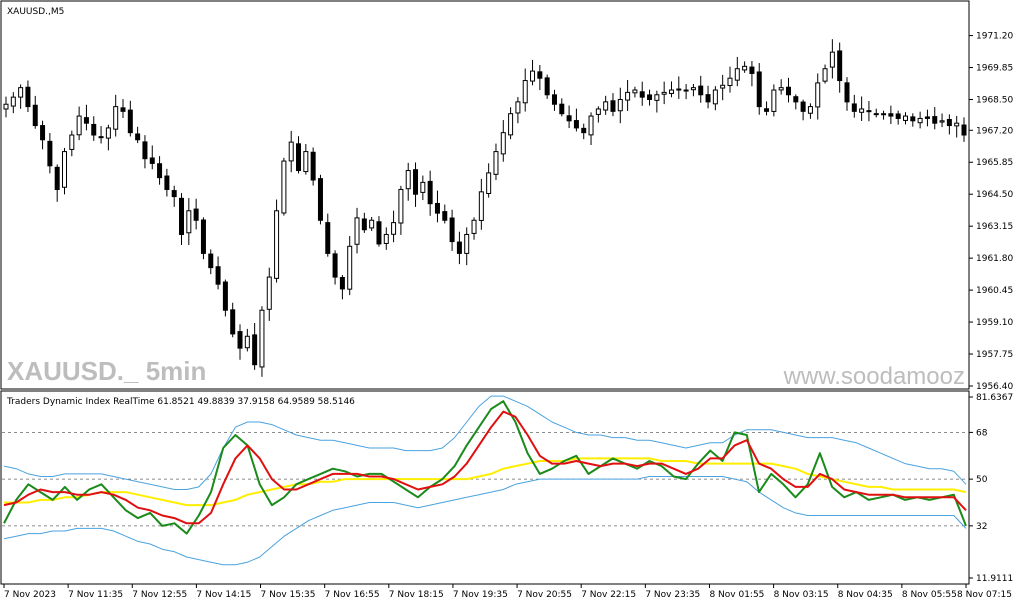  What do you see at coordinates (874, 376) in the screenshot?
I see `watermark-site: www.soodamooz` at bounding box center [874, 376].